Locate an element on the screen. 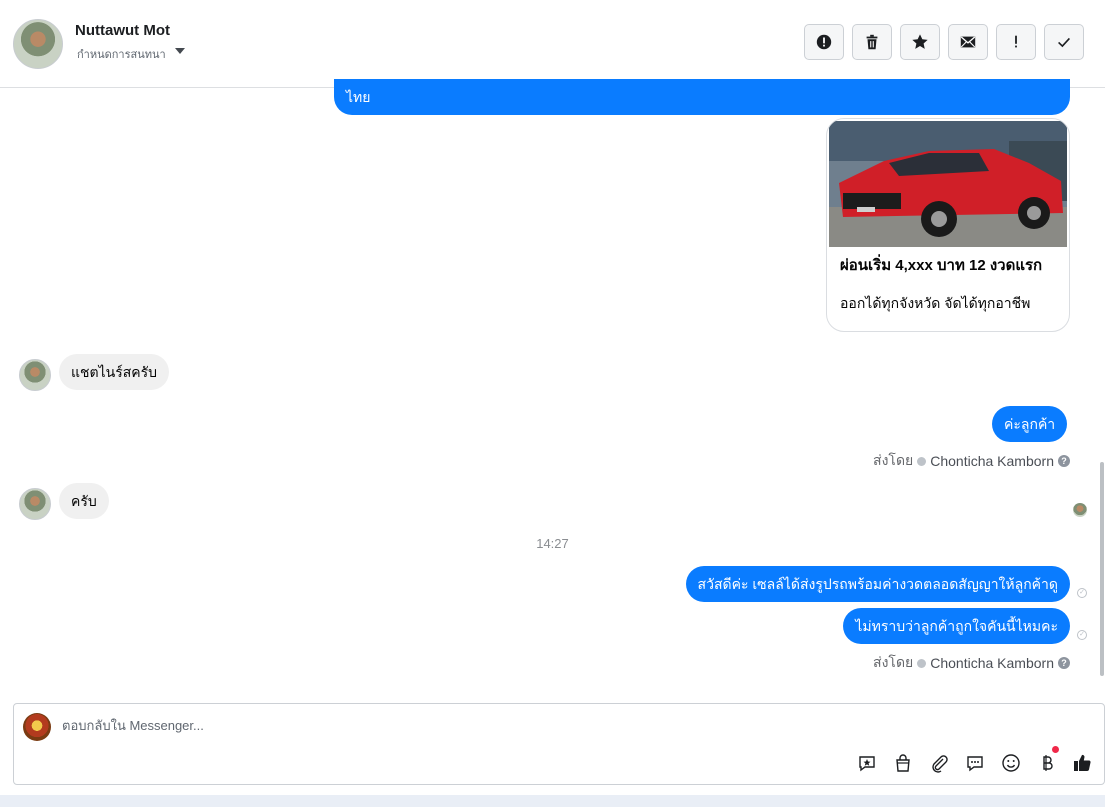  outgoing-message: ไม่ทราบว่าลูกค้าถูกใจคันนี้ไหมคะ is located at coordinates (956, 626).